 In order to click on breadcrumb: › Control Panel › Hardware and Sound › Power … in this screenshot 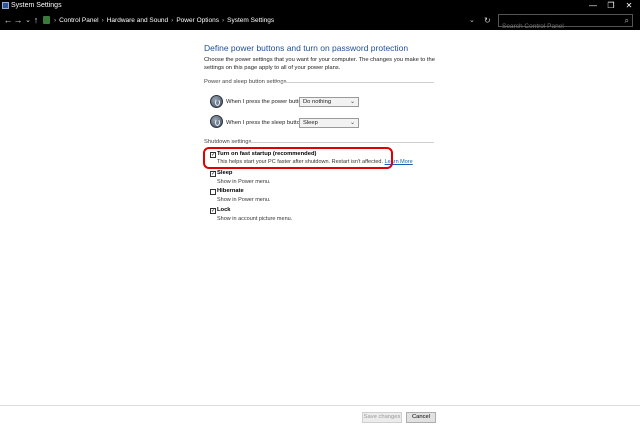, I will do `click(164, 20)`.